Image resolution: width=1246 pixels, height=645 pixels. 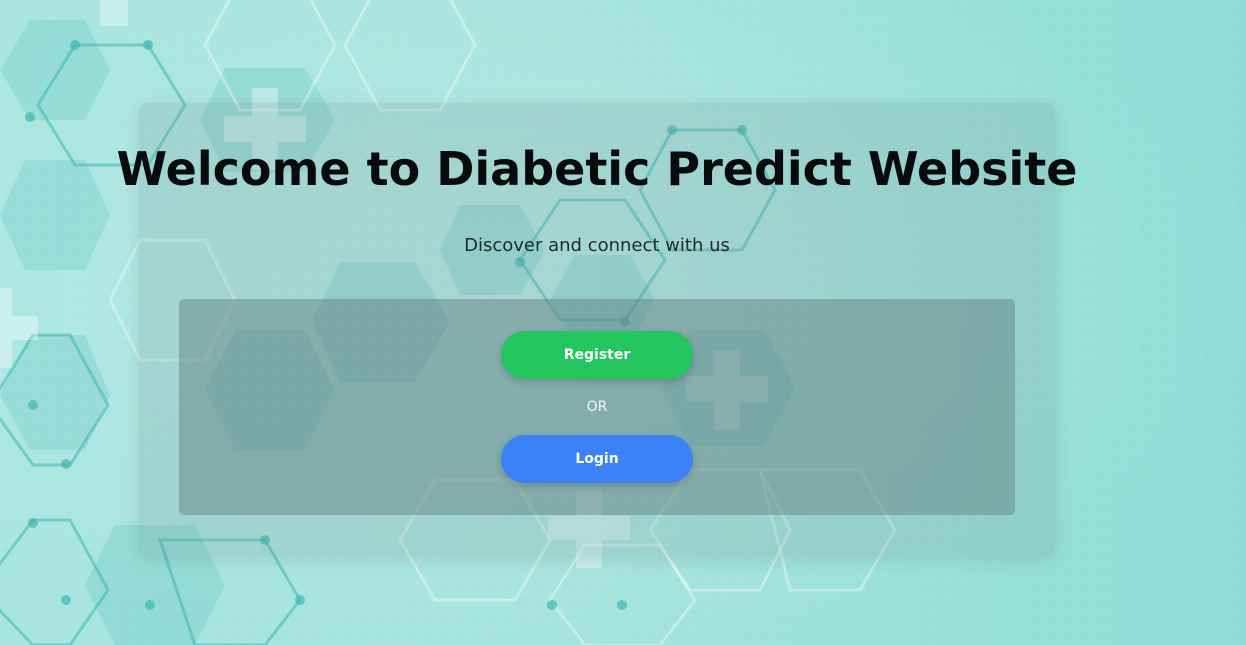 What do you see at coordinates (597, 245) in the screenshot?
I see `page-subtitle: Discover and connect with us` at bounding box center [597, 245].